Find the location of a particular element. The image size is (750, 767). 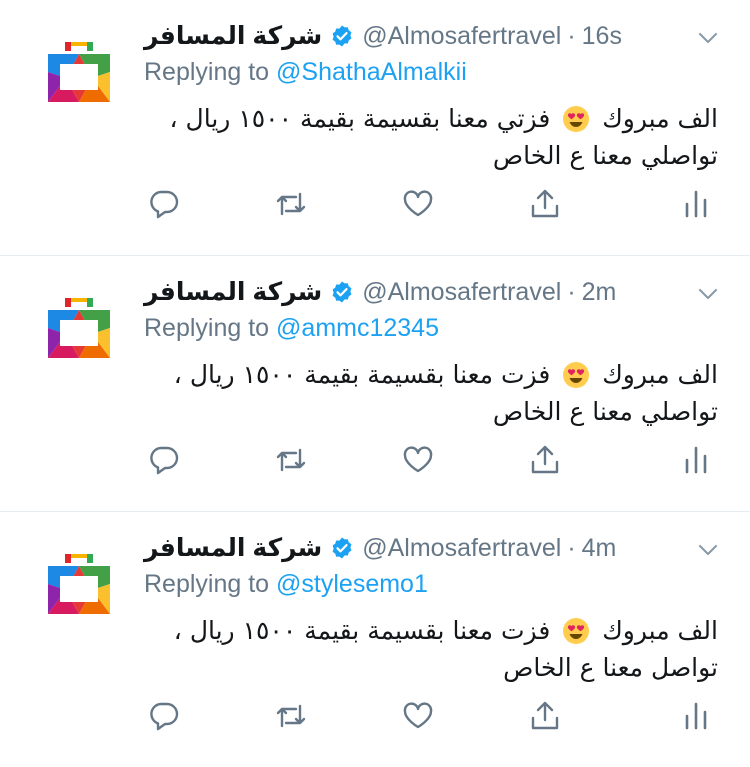

tweet-header: شركة المسافر @Almosafertravel · 2m is located at coordinates (432, 292).